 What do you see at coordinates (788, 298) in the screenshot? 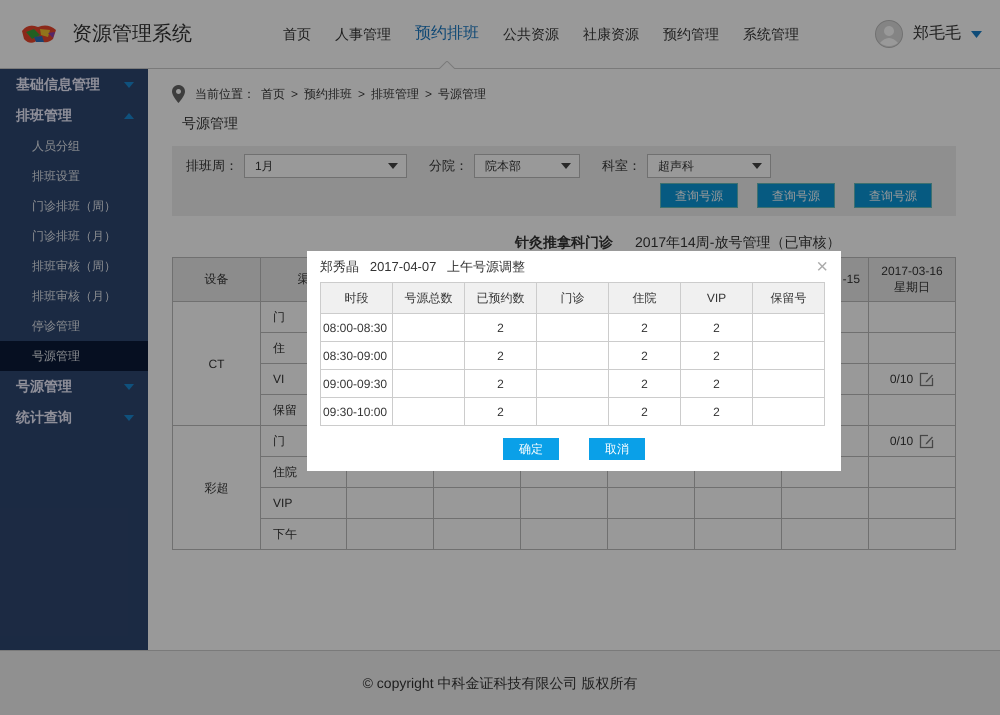
I see `column-header: 保留号` at bounding box center [788, 298].